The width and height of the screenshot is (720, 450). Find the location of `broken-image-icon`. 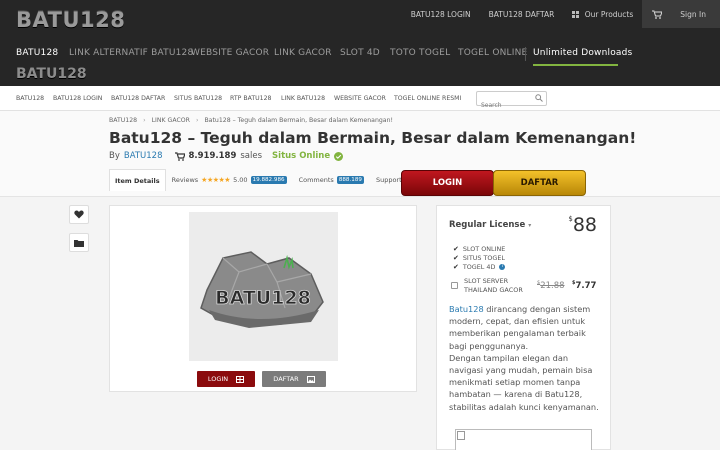

broken-image-icon is located at coordinates (461, 435).